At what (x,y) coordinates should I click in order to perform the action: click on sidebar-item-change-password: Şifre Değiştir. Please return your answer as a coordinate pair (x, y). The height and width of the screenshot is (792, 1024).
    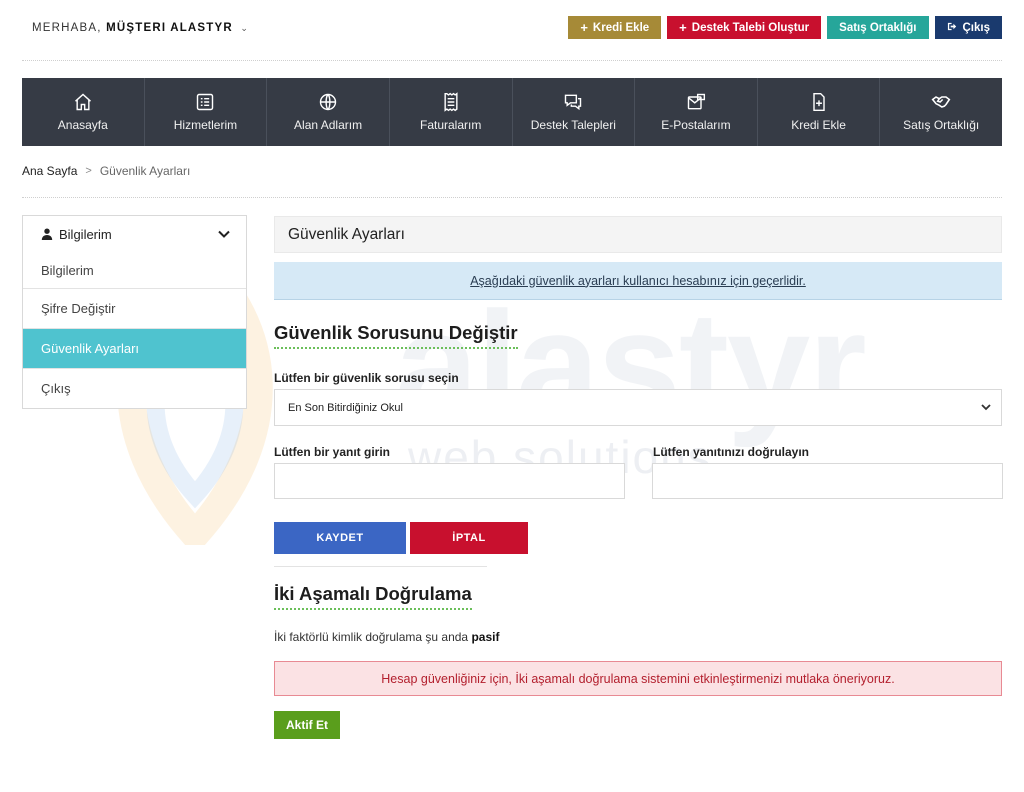
    Looking at the image, I should click on (134, 308).